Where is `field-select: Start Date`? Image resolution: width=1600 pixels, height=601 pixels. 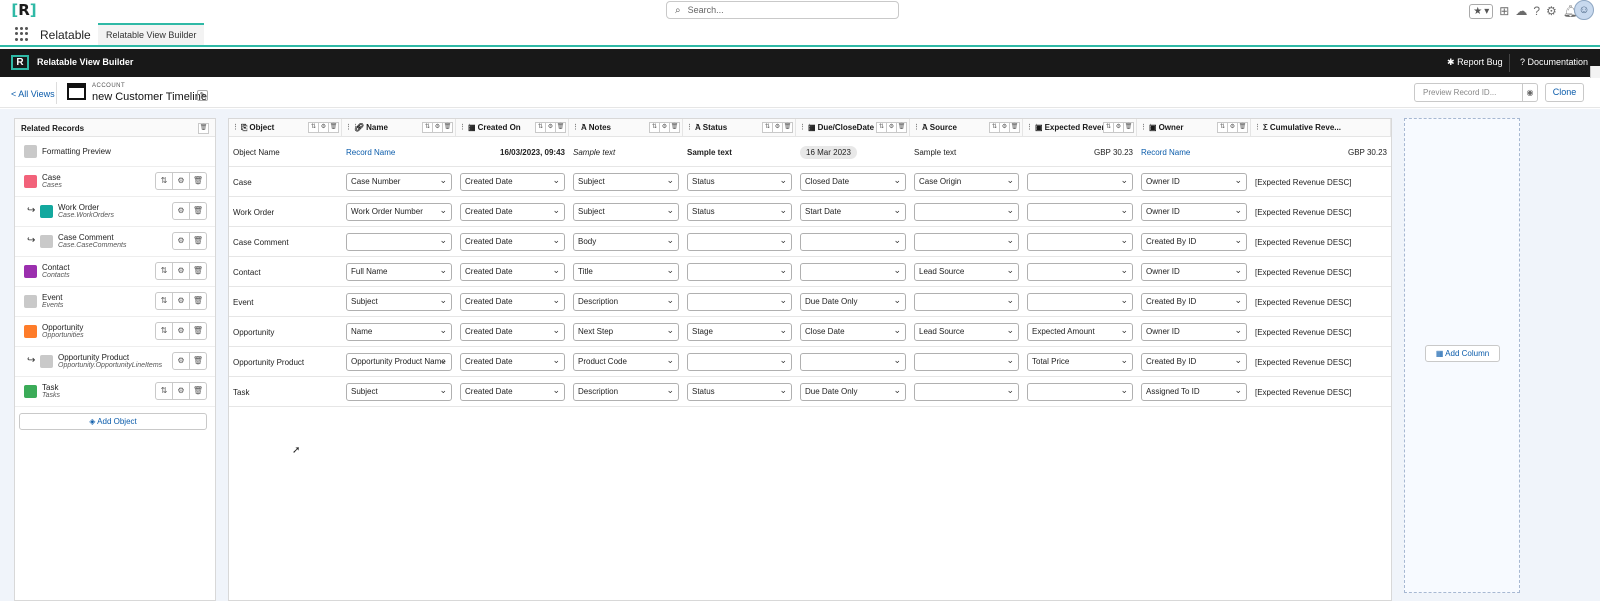
field-select: Start Date is located at coordinates (853, 212).